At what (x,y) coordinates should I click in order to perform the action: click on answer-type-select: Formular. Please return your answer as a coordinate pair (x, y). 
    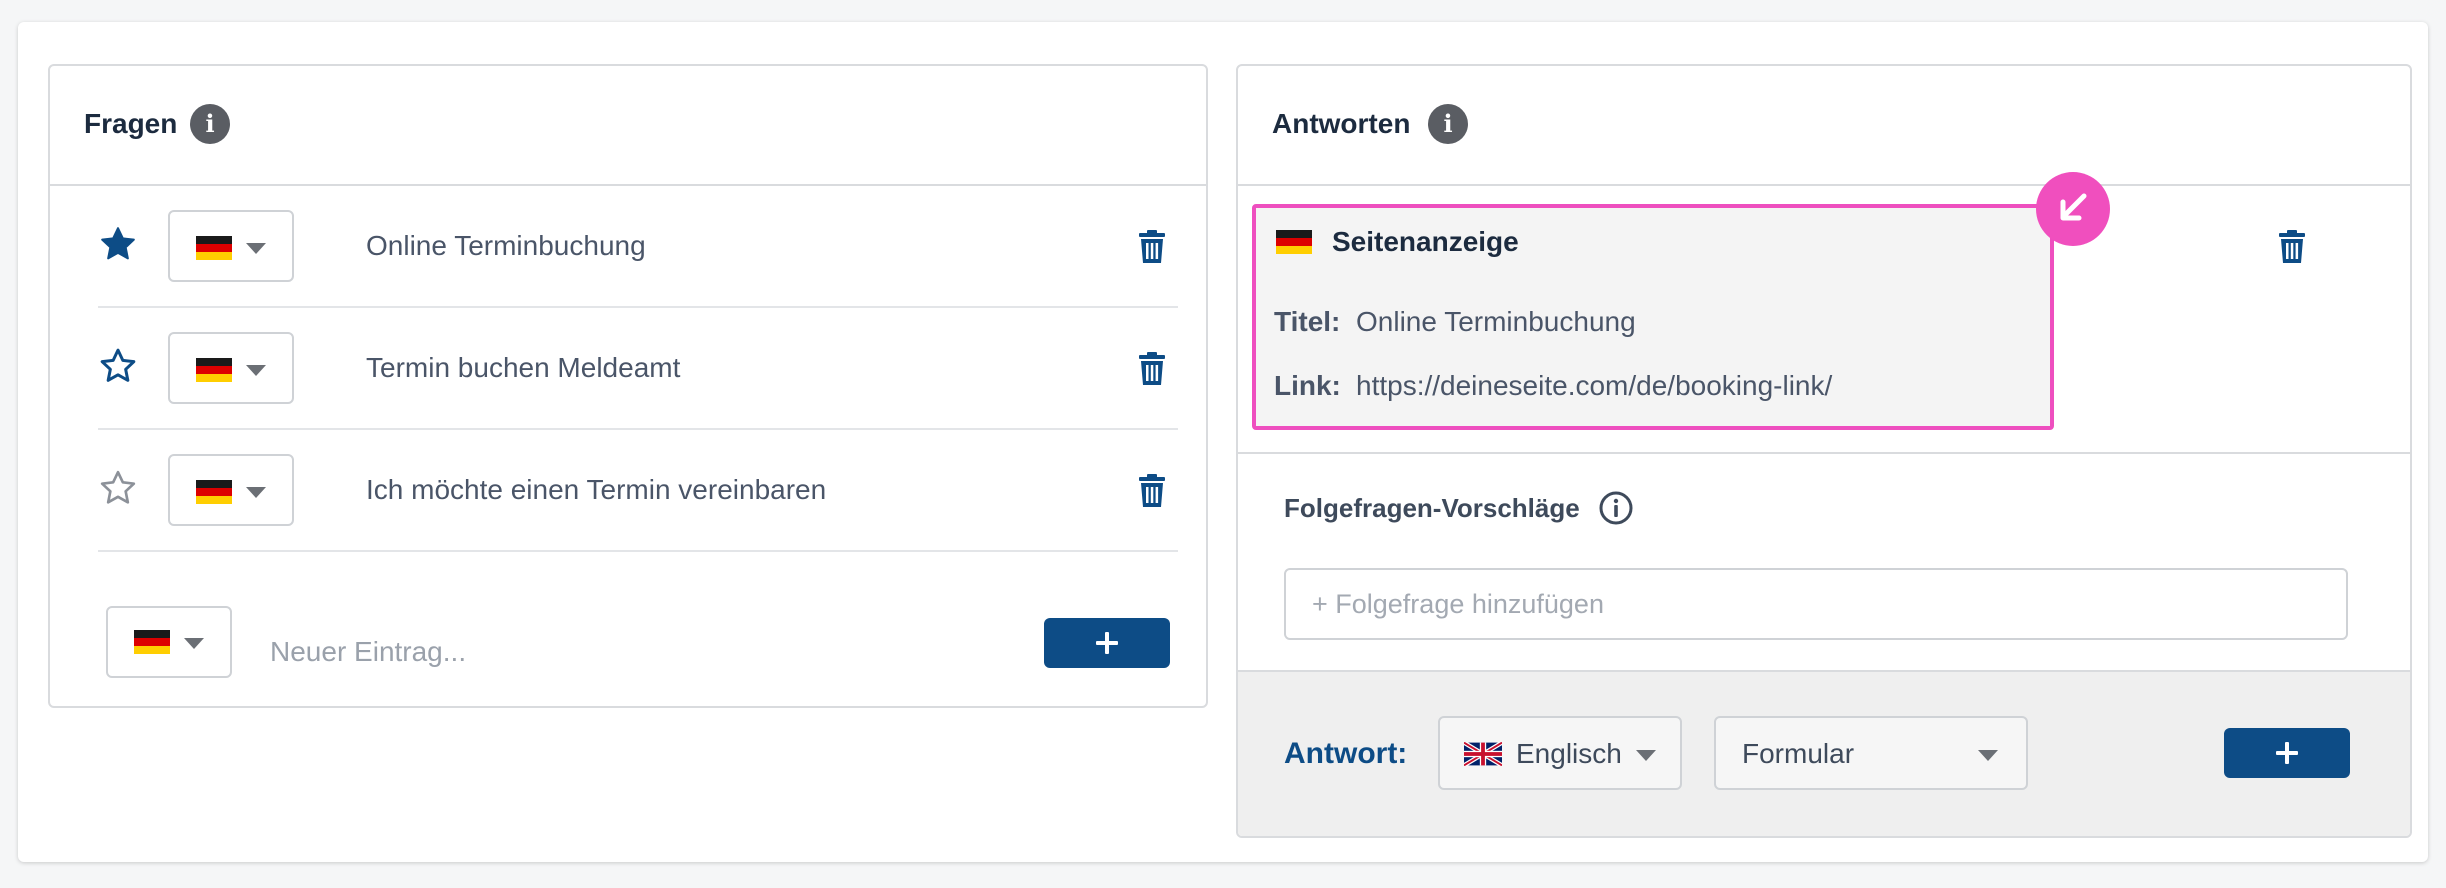
    Looking at the image, I should click on (1871, 753).